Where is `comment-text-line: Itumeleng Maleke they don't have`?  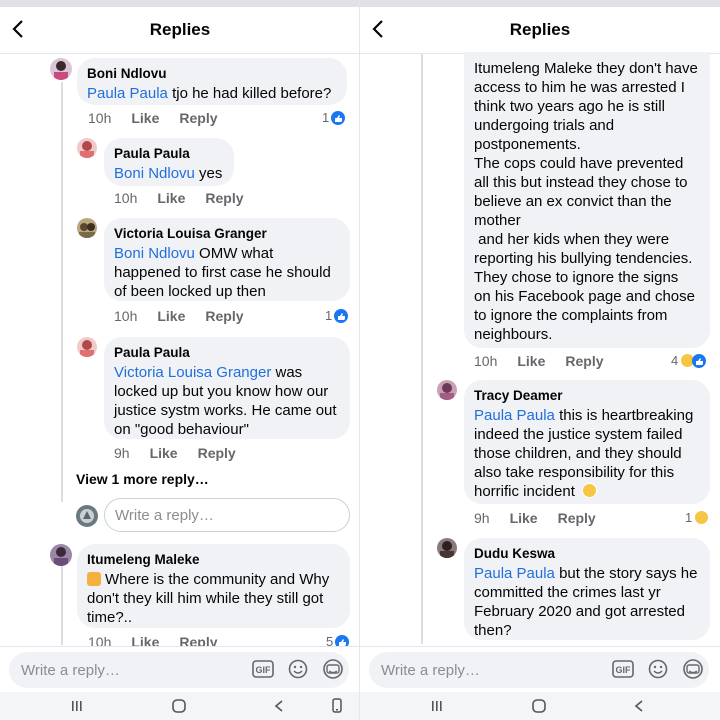 comment-text-line: Itumeleng Maleke they don't have is located at coordinates (586, 68).